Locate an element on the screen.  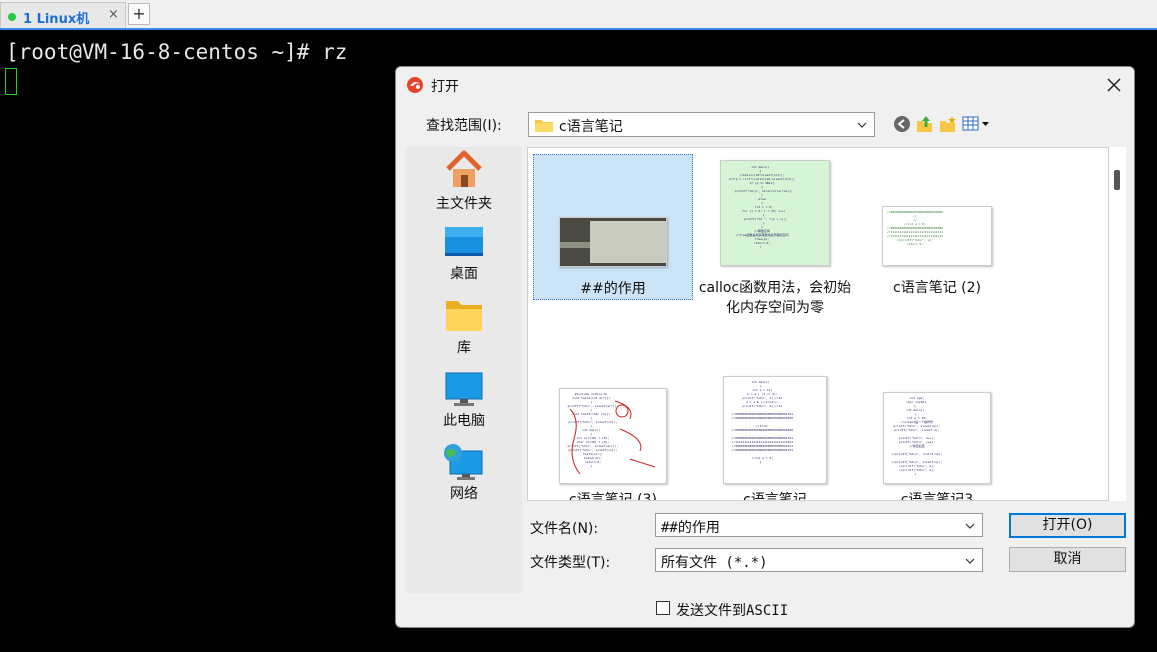
network-icon is located at coordinates (463, 462).